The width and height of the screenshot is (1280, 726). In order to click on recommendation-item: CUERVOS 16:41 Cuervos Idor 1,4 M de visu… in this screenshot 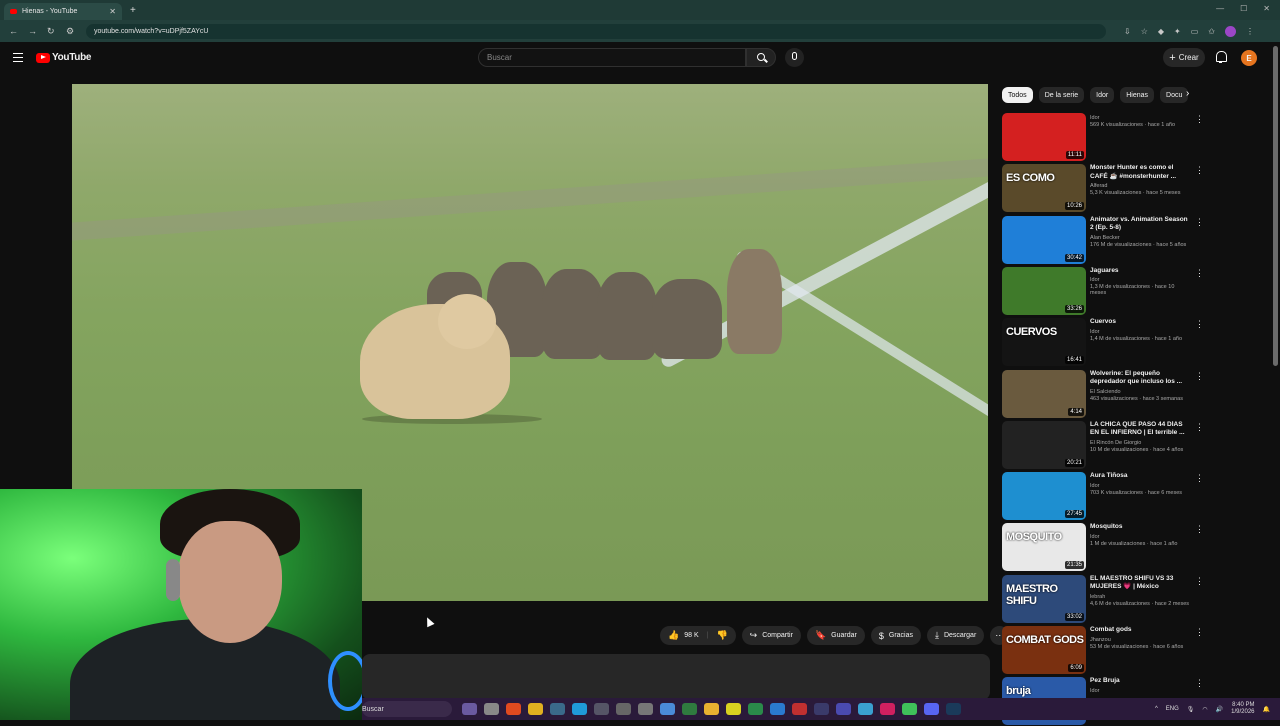, I will do `click(1104, 342)`.